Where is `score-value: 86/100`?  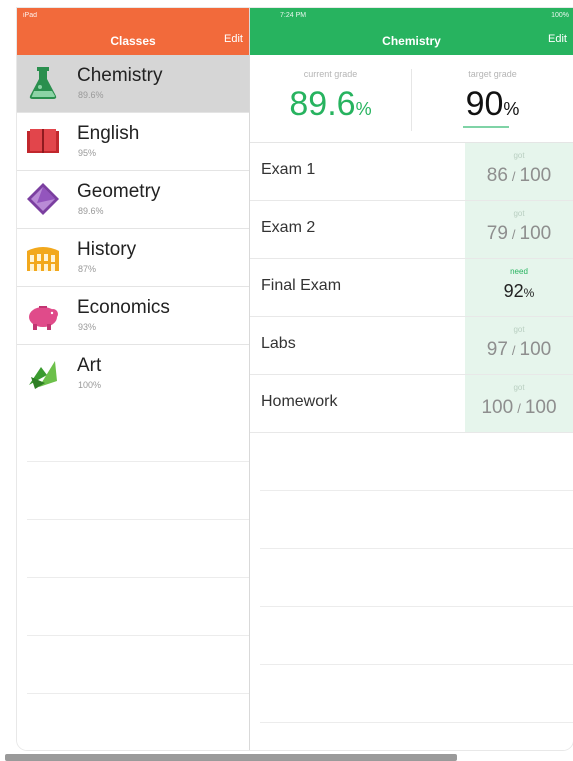
score-value: 86/100 is located at coordinates (519, 175).